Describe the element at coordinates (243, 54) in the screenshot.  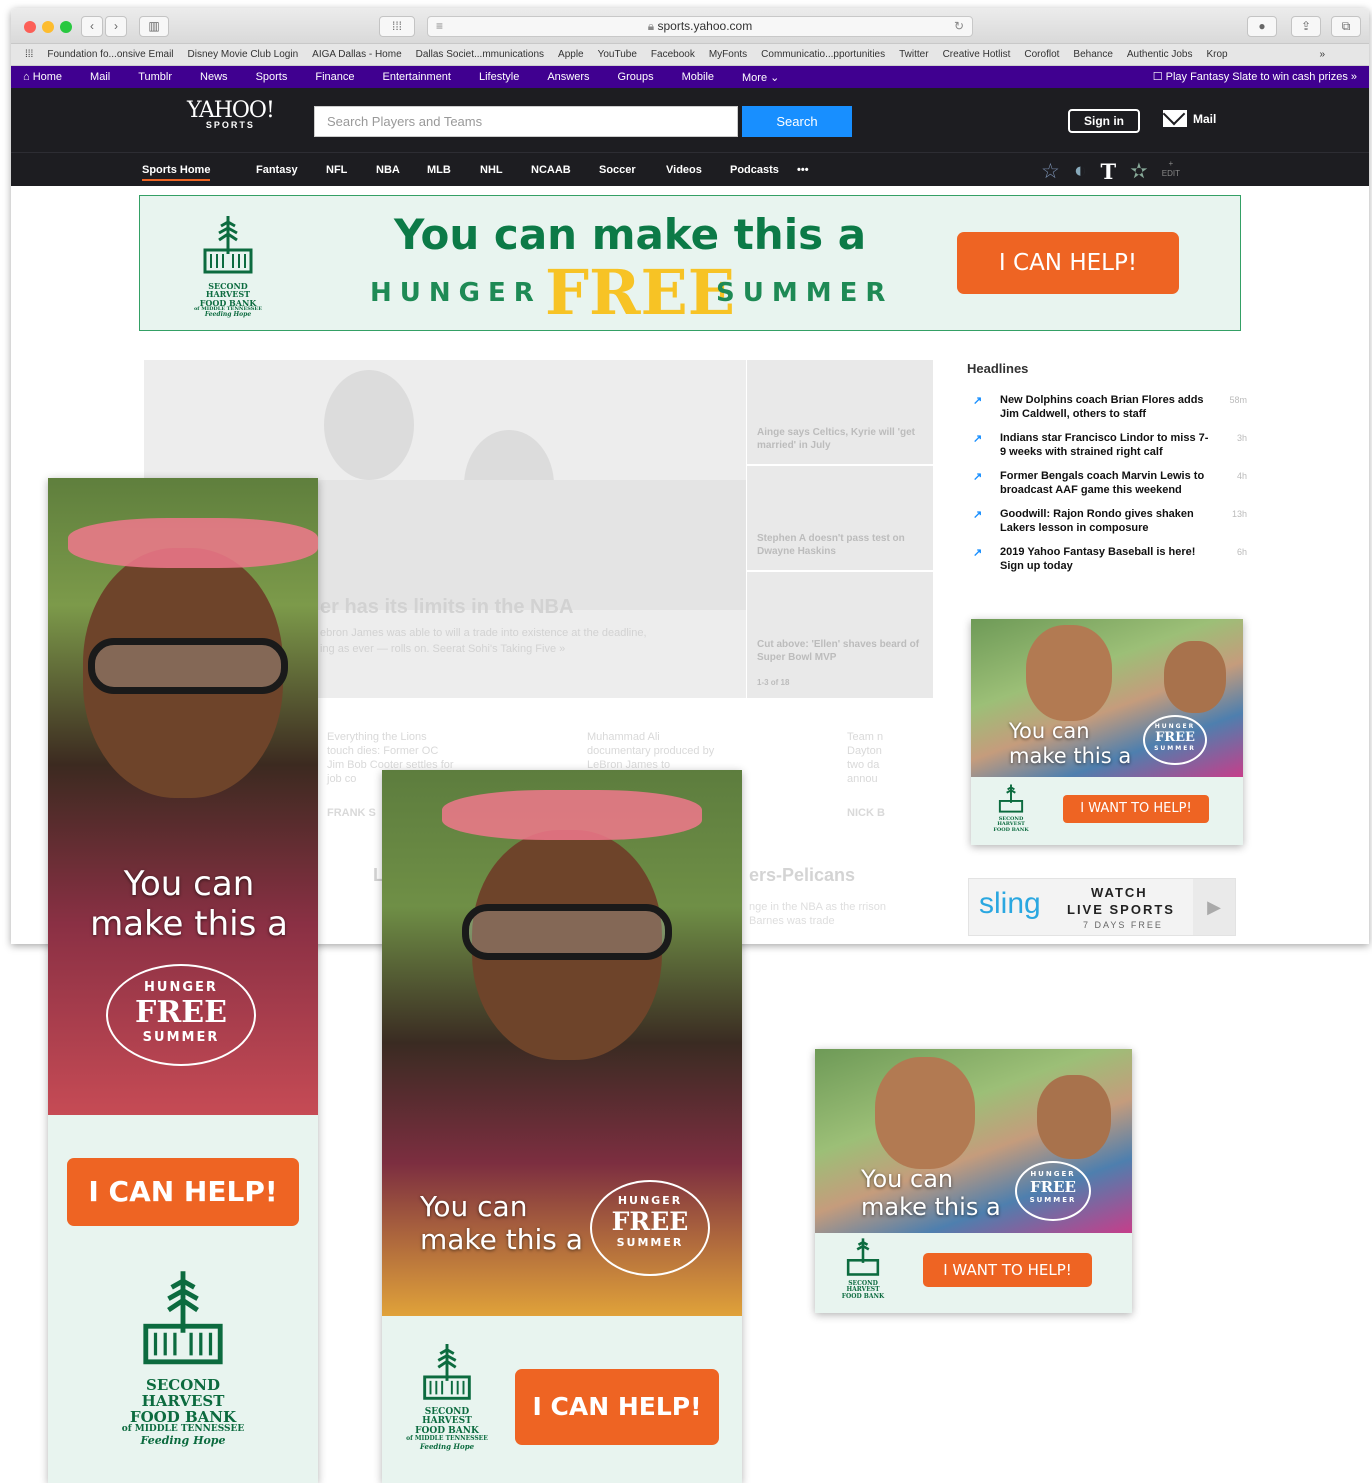
I see `bookmark-item: Disney Movie Club Login` at that location.